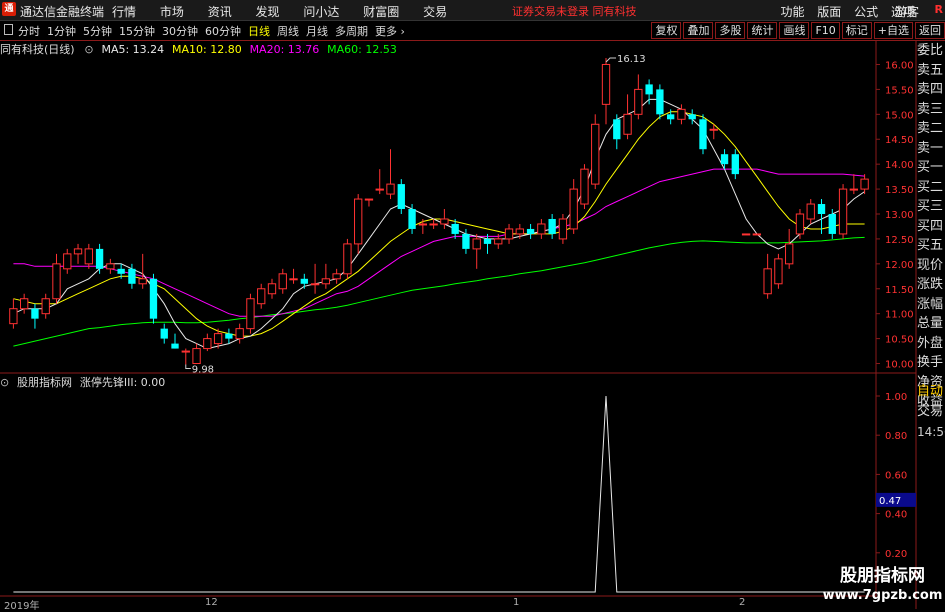 This screenshot has width=945, height=612. Describe the element at coordinates (203, 370) in the screenshot. I see `min-price-label: 9.98` at that location.